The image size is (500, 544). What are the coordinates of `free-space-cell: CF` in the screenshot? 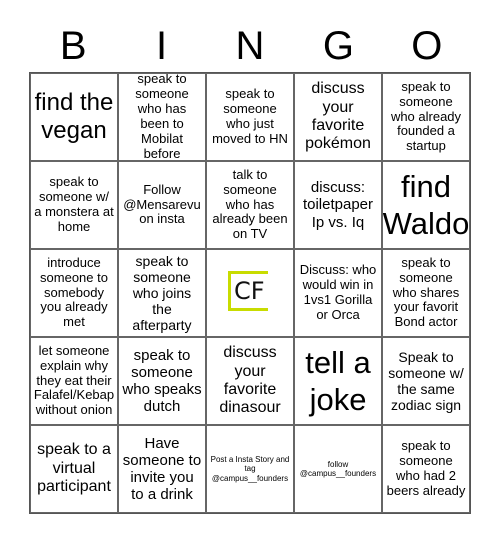 It's located at (250, 293).